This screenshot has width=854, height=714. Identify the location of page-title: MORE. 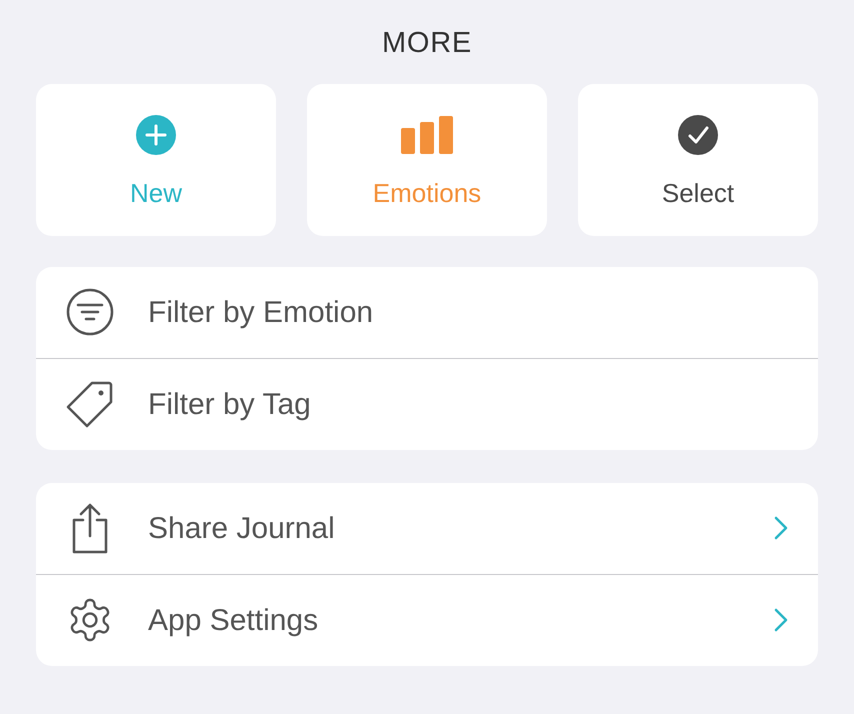
(427, 43).